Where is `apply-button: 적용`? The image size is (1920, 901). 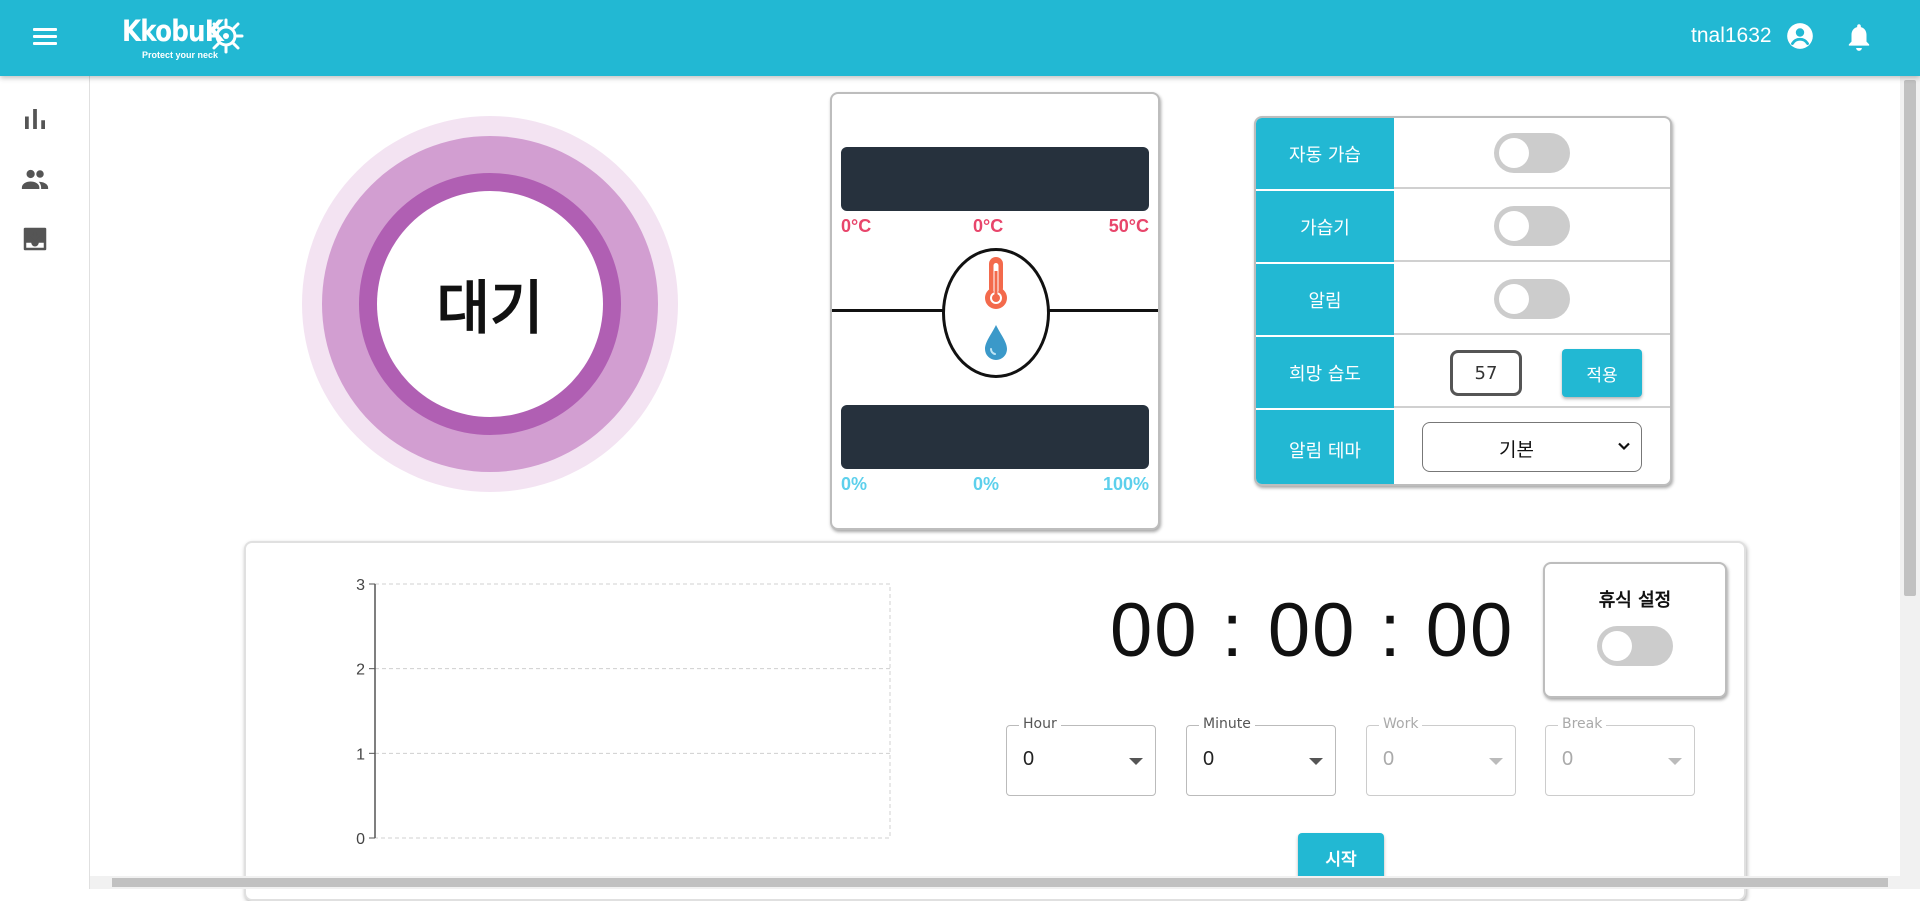
apply-button: 적용 is located at coordinates (1602, 373).